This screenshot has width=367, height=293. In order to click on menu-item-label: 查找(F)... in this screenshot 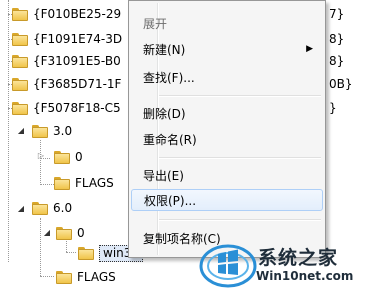, I will do `click(169, 77)`.